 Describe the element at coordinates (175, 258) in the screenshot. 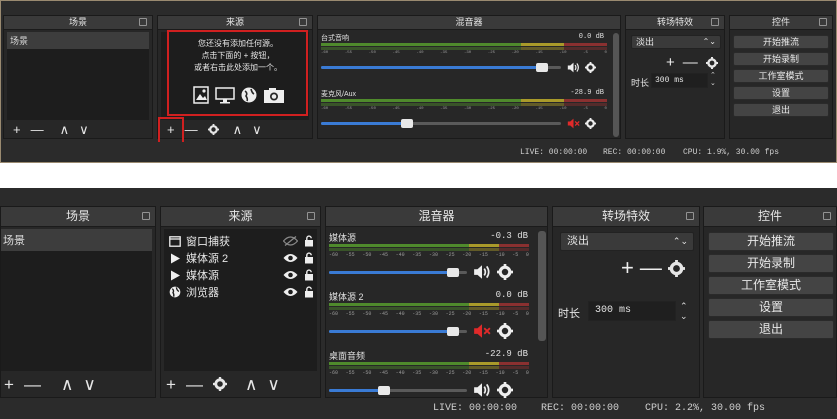

I see `play-icon` at that location.